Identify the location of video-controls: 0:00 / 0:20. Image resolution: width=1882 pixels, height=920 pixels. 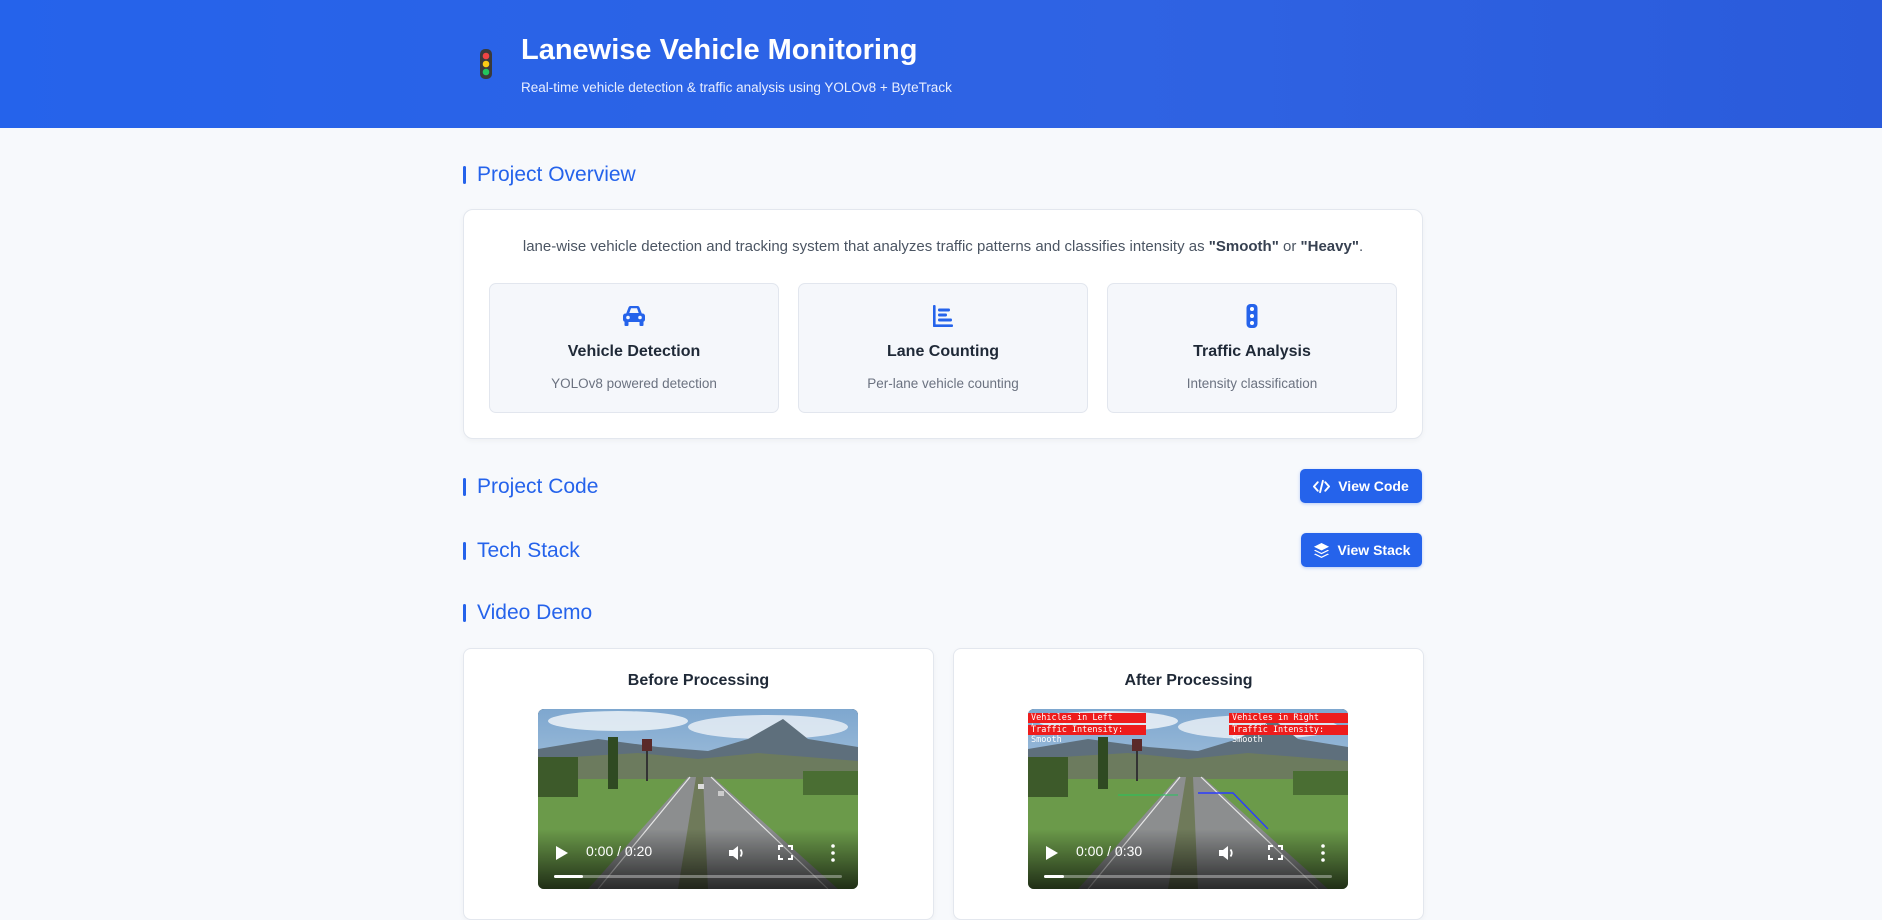
(698, 859).